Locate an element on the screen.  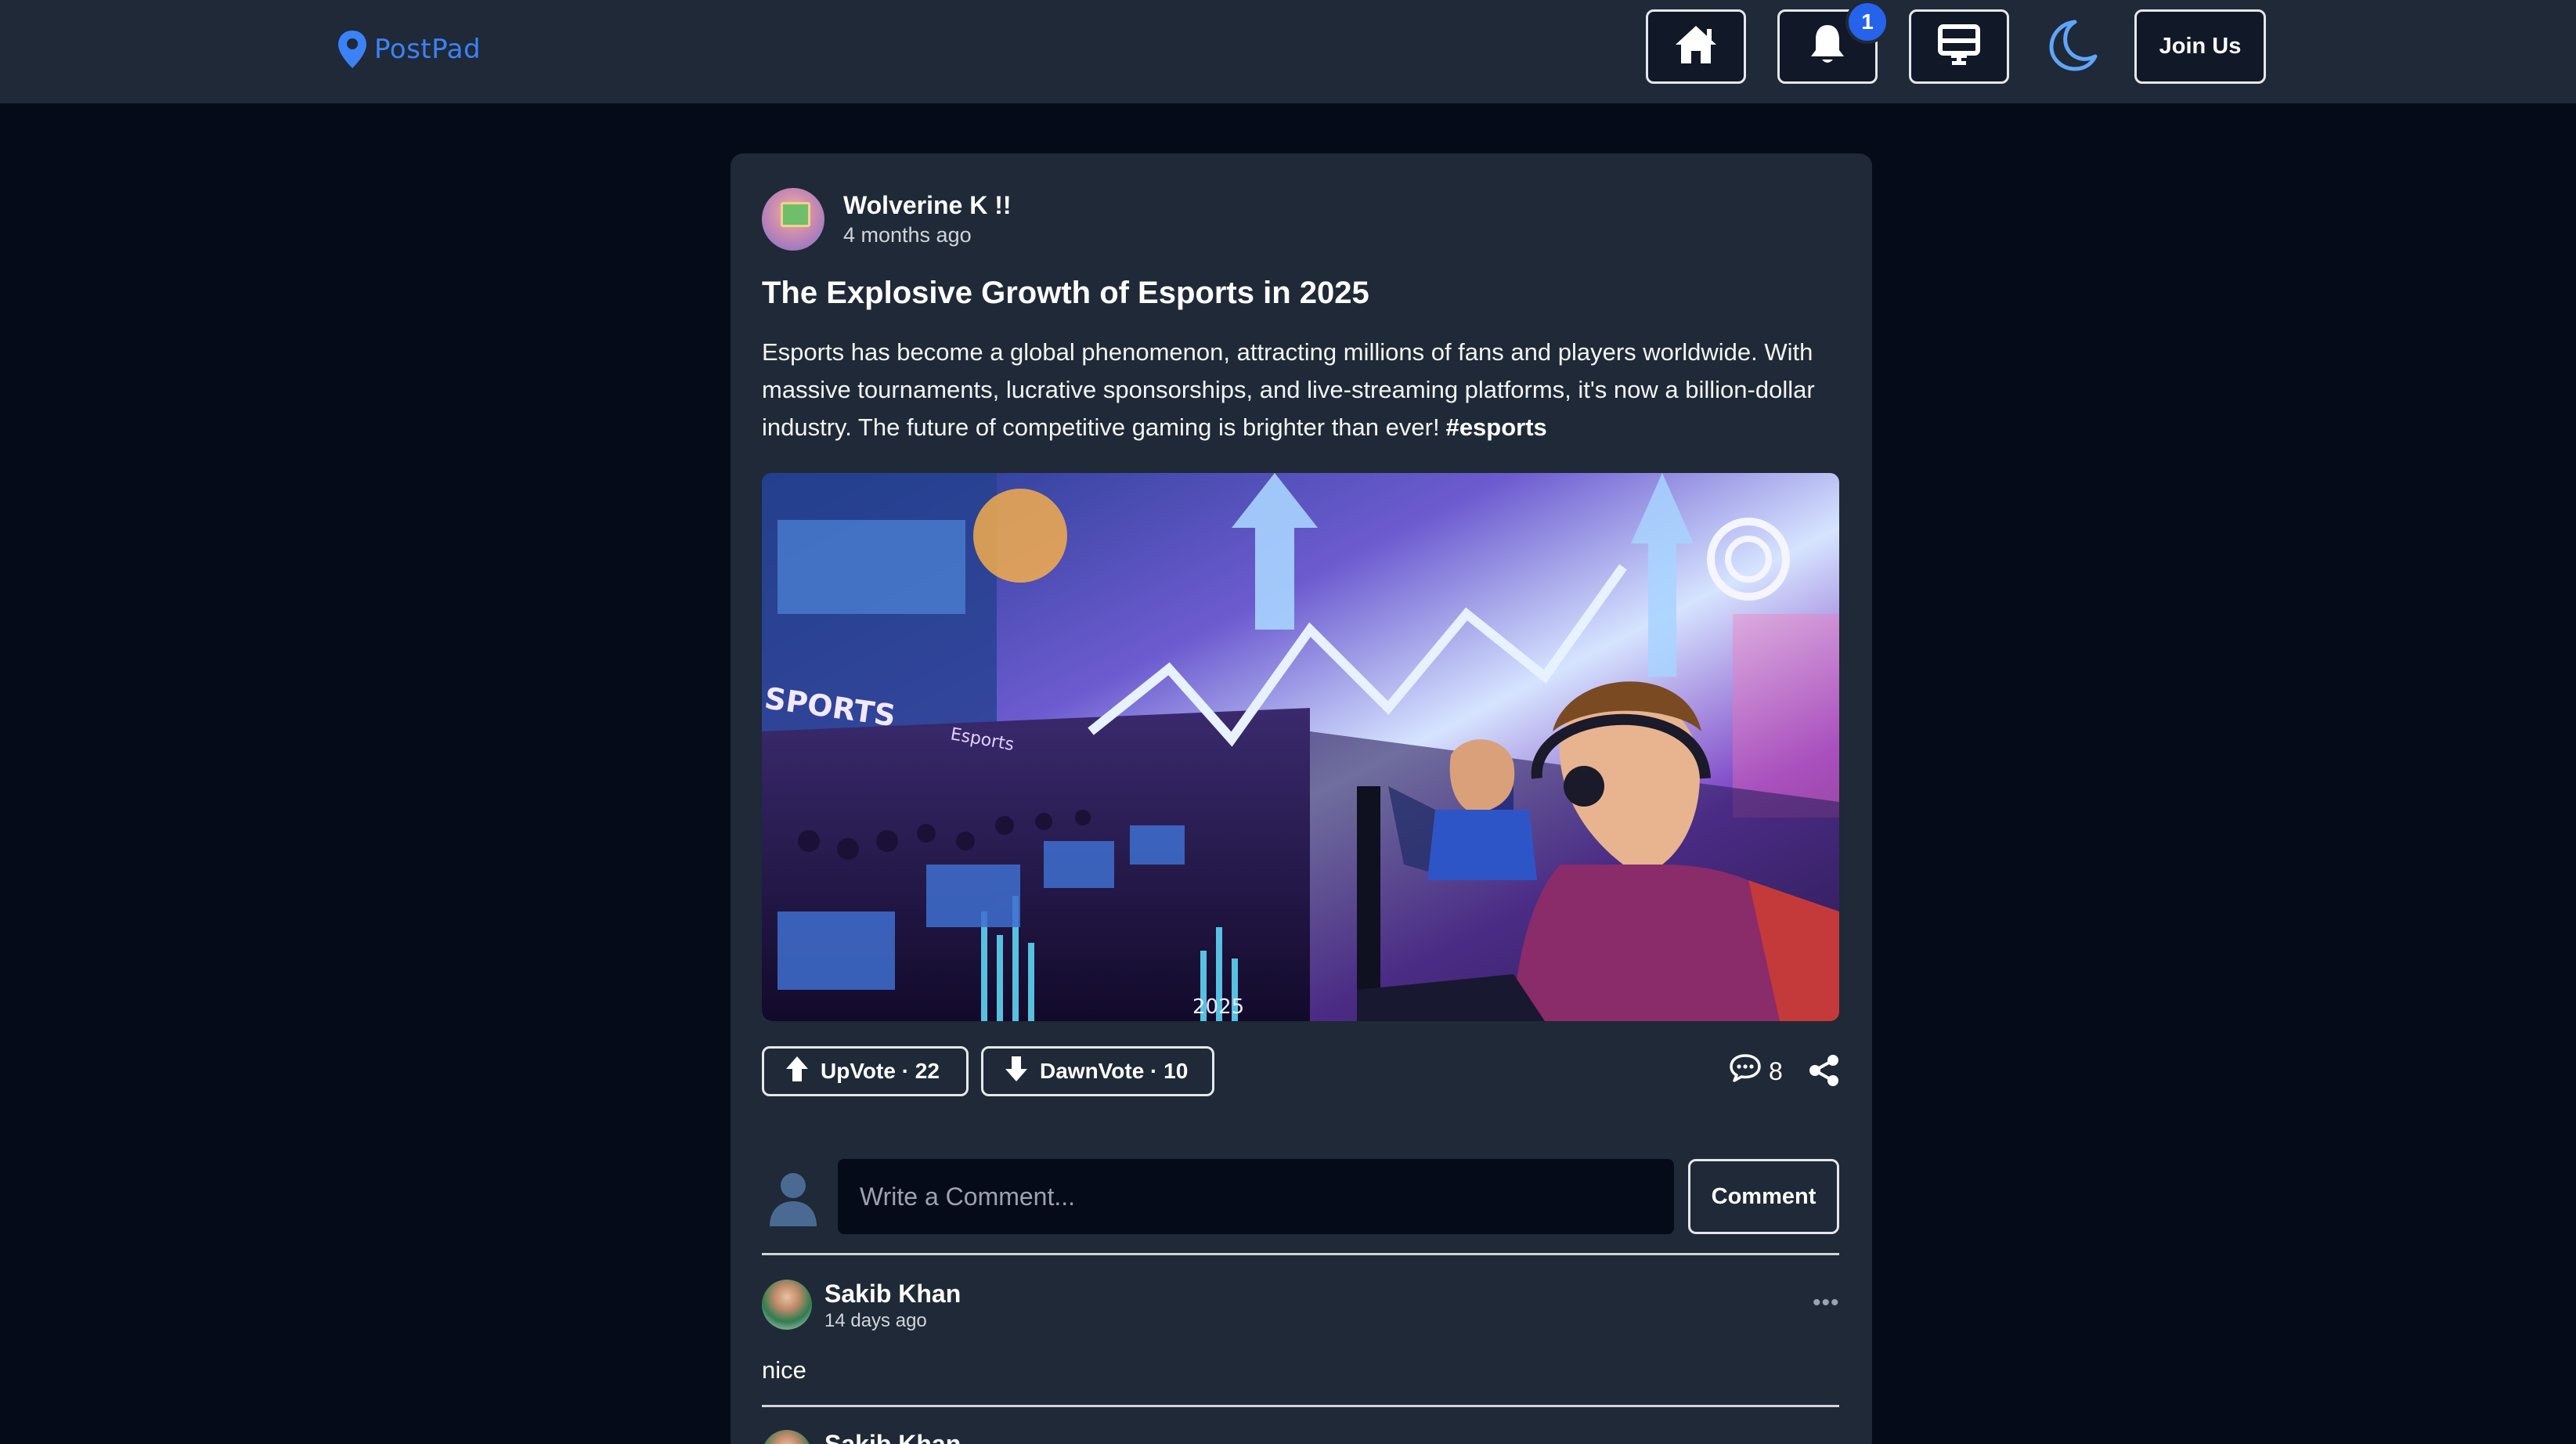
post-author: Wolverine K !! 4 months ago is located at coordinates (887, 219).